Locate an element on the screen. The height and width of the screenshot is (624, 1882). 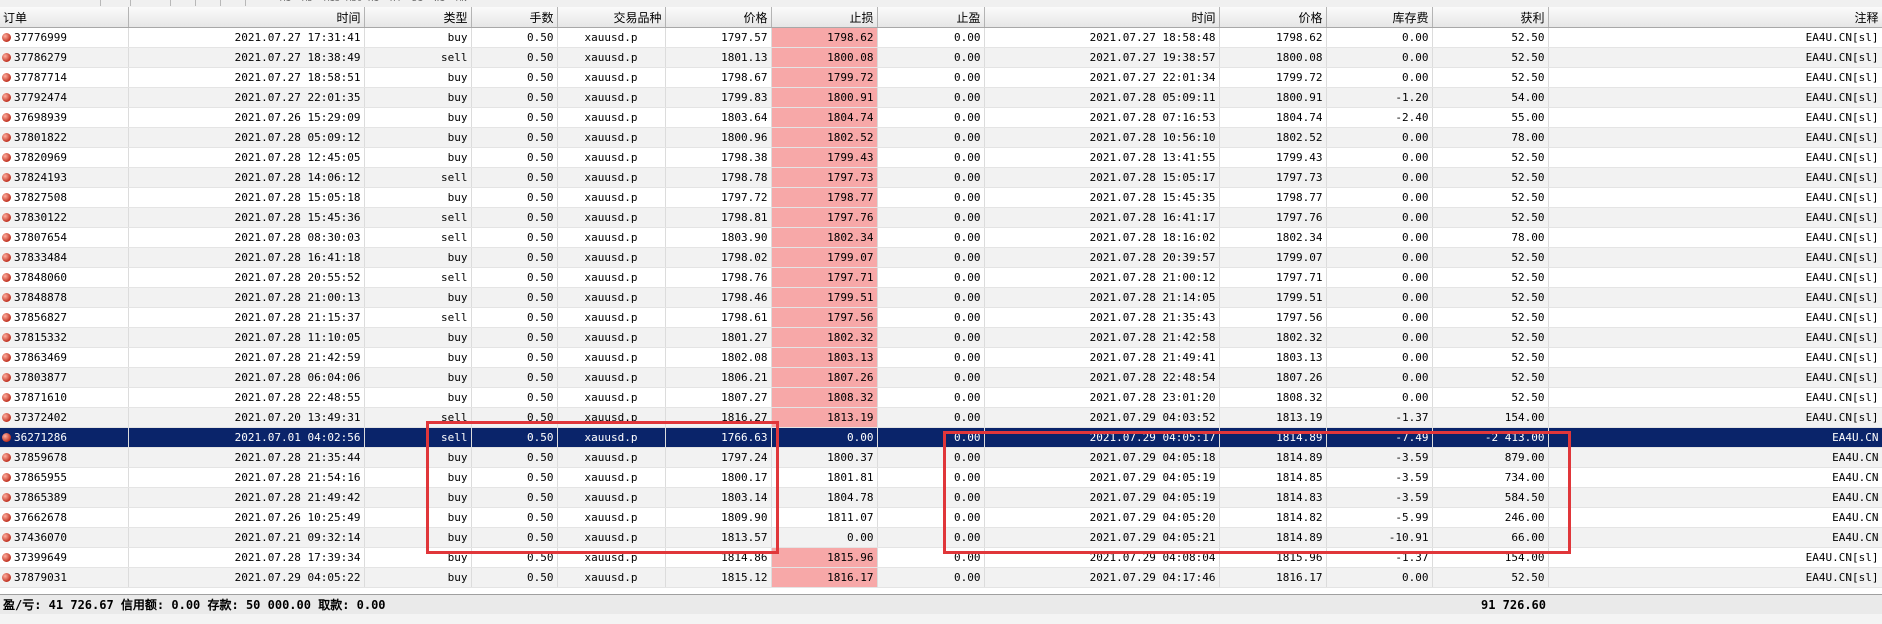
cell-close-time: 2021.07.28 23:01:20 is located at coordinates (1102, 397).